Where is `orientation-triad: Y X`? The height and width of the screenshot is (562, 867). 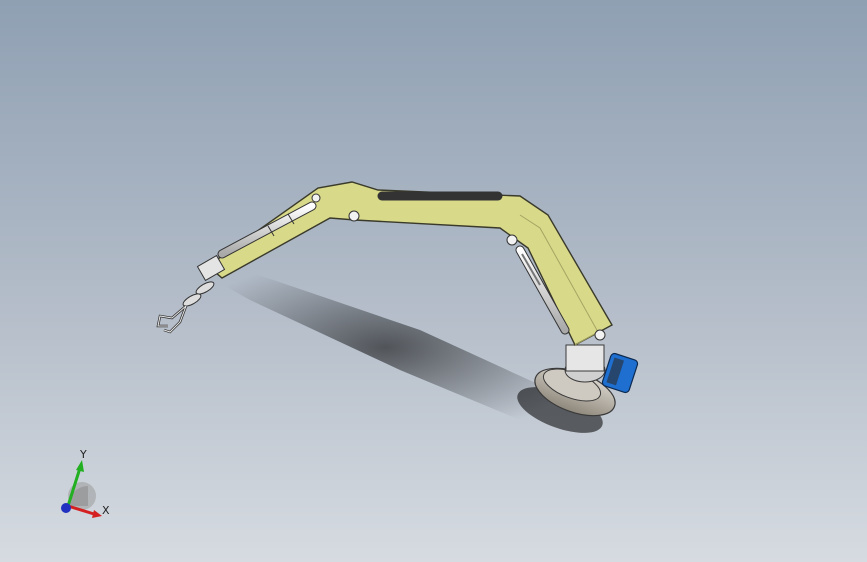
orientation-triad: Y X is located at coordinates (82, 484).